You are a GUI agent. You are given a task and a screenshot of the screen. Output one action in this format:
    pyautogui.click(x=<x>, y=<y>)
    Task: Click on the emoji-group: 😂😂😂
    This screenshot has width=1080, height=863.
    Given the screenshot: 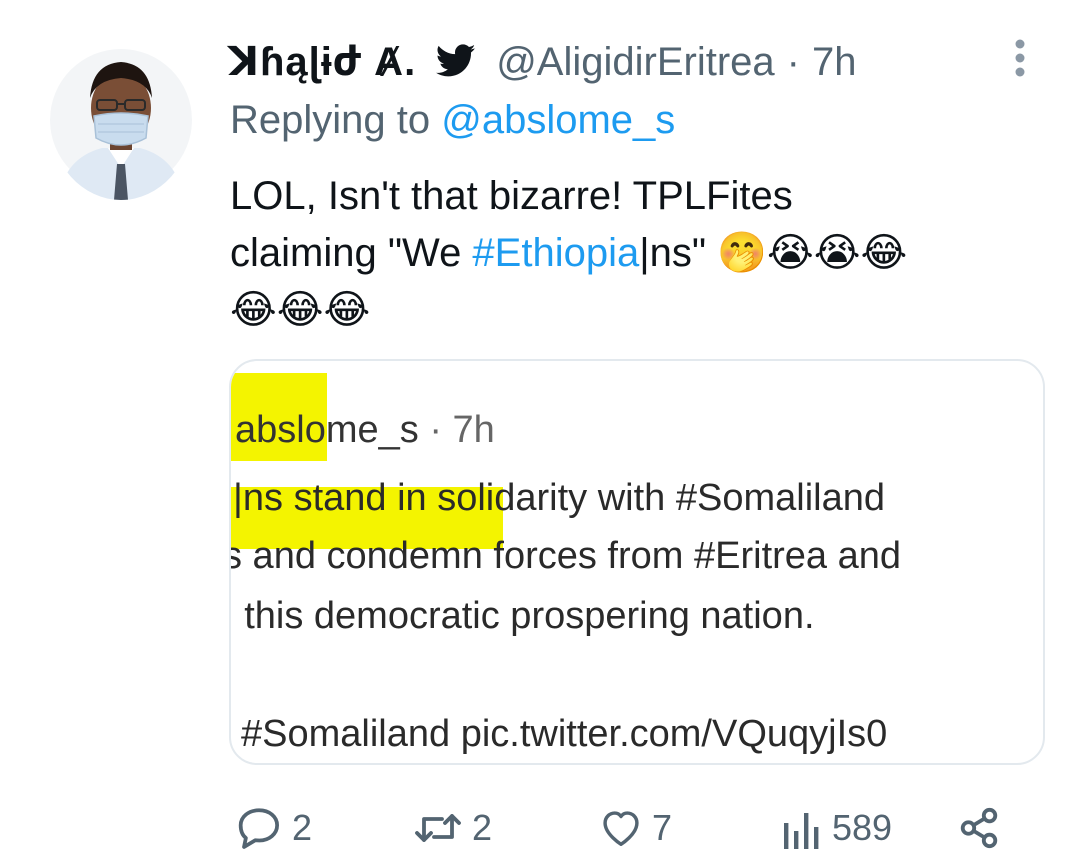 What is the action you would take?
    pyautogui.click(x=300, y=310)
    